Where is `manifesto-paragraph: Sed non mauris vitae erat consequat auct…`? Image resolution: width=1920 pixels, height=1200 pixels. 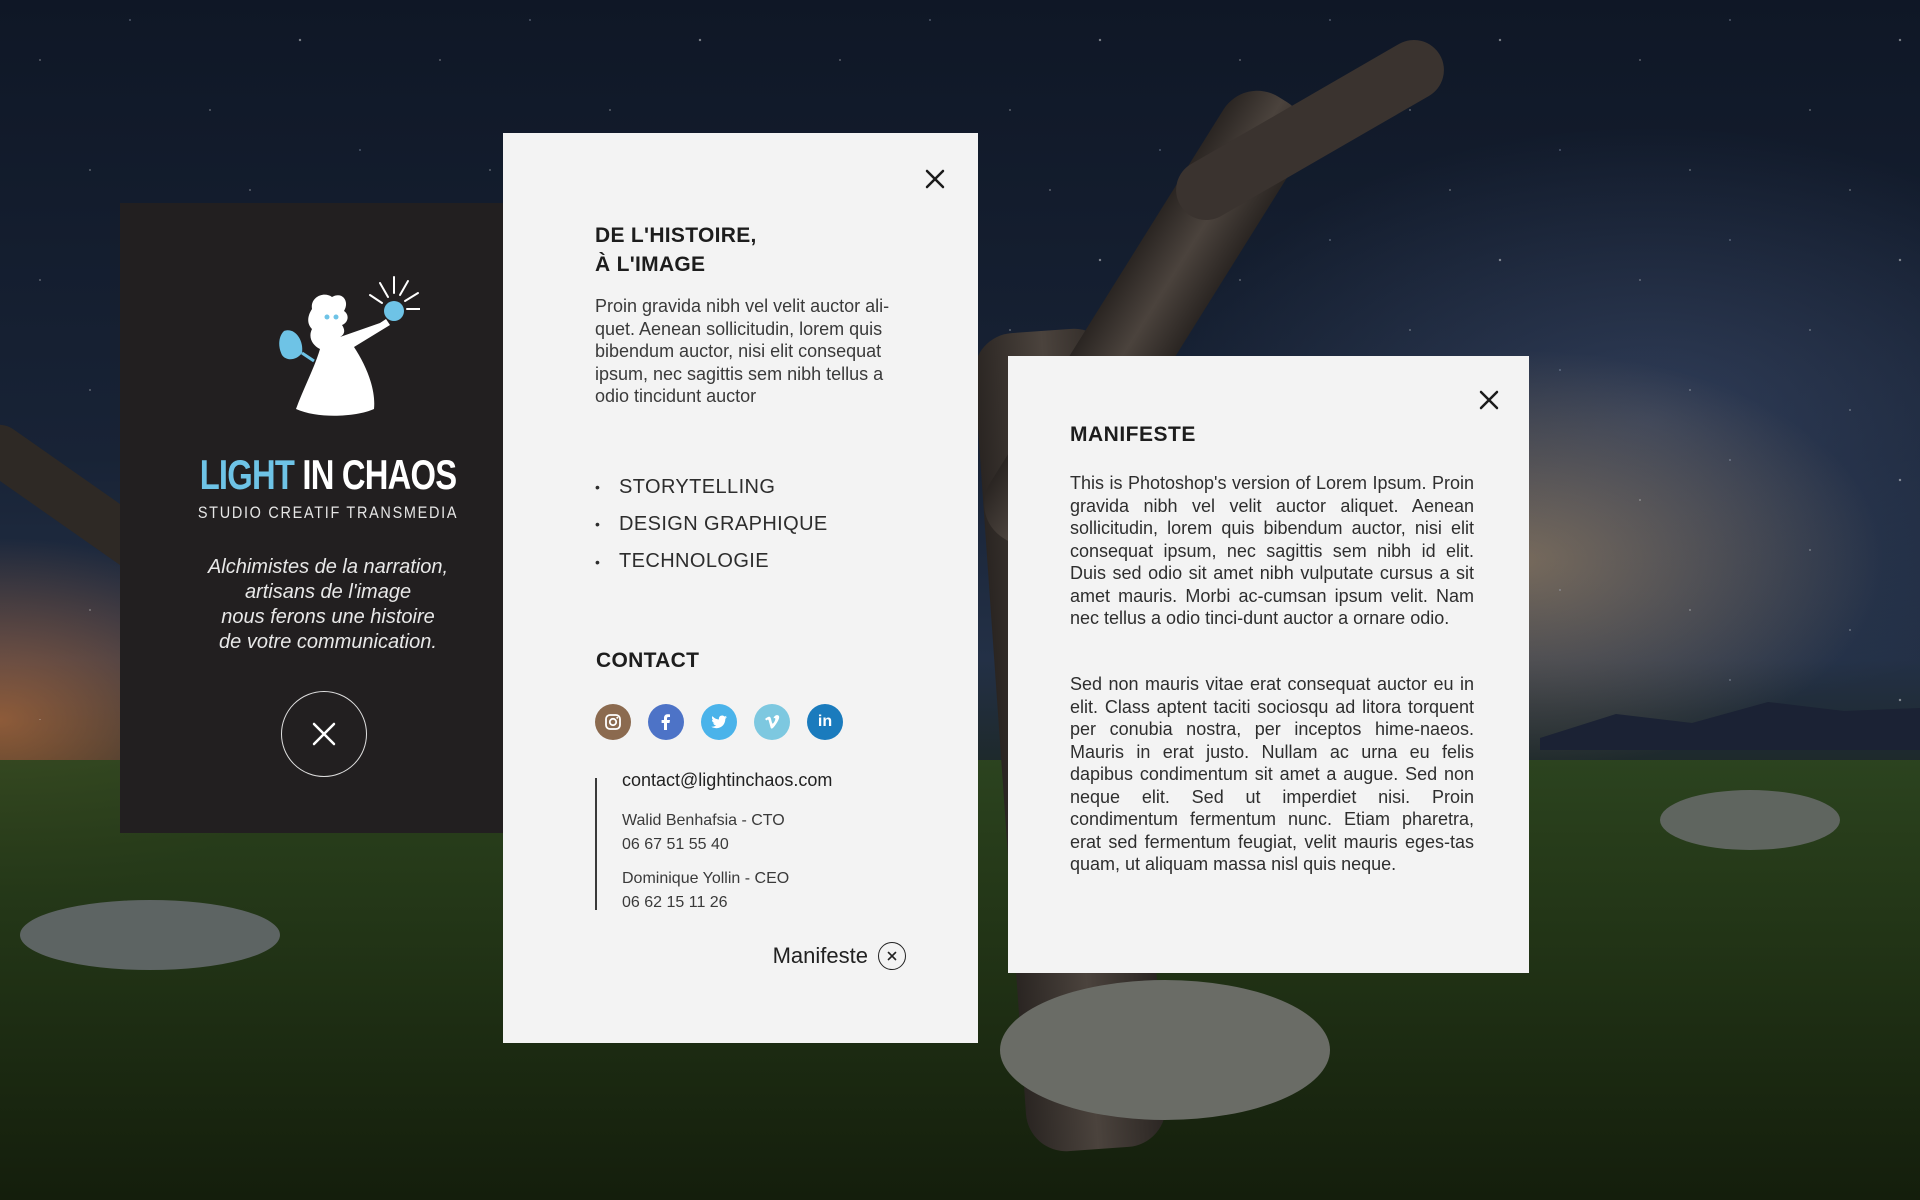
manifesto-paragraph: Sed non mauris vitae erat consequat auct… is located at coordinates (1272, 774).